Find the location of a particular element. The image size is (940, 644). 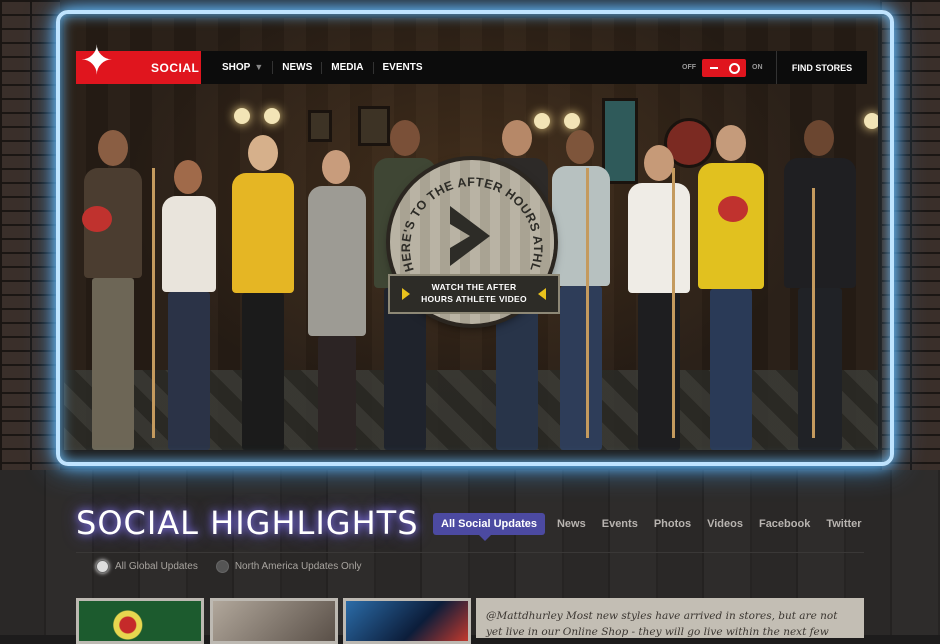

tab-news: News is located at coordinates (571, 524).